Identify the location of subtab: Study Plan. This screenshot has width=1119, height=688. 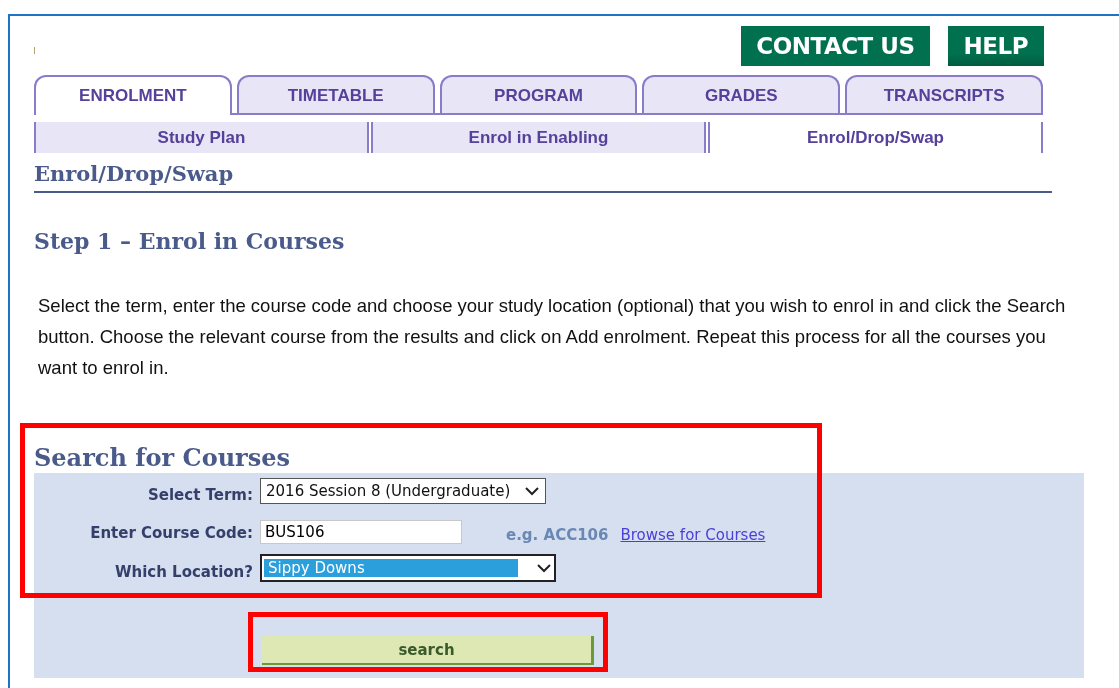
(201, 137).